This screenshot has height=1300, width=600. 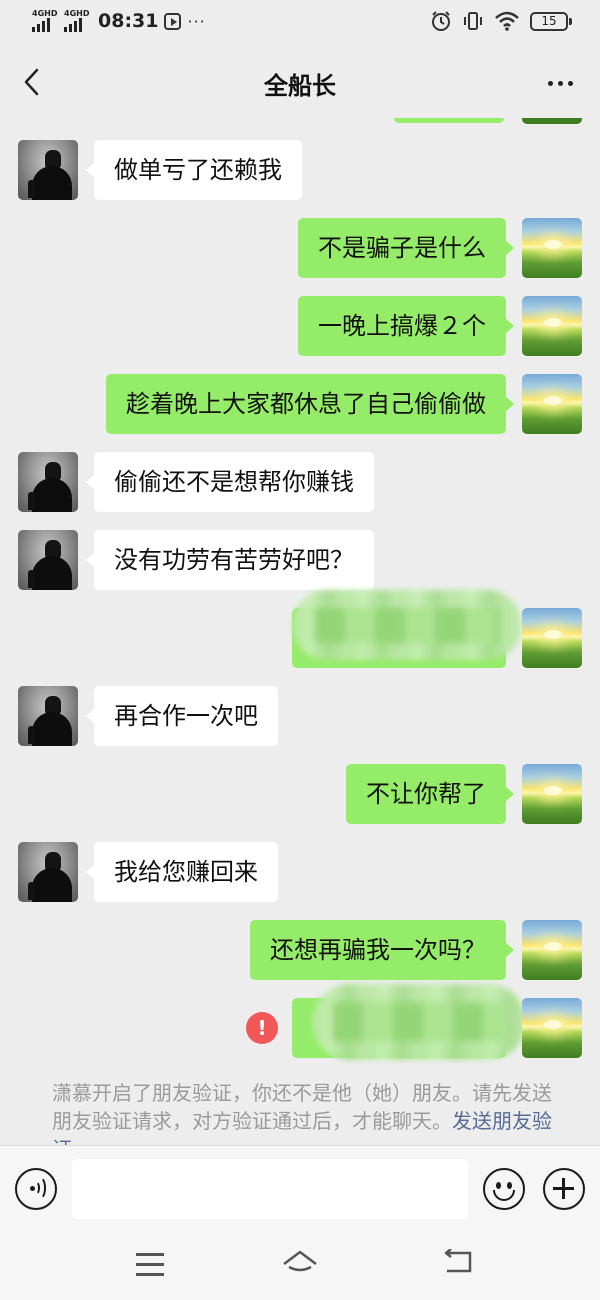 I want to click on more-options-button, so click(x=560, y=83).